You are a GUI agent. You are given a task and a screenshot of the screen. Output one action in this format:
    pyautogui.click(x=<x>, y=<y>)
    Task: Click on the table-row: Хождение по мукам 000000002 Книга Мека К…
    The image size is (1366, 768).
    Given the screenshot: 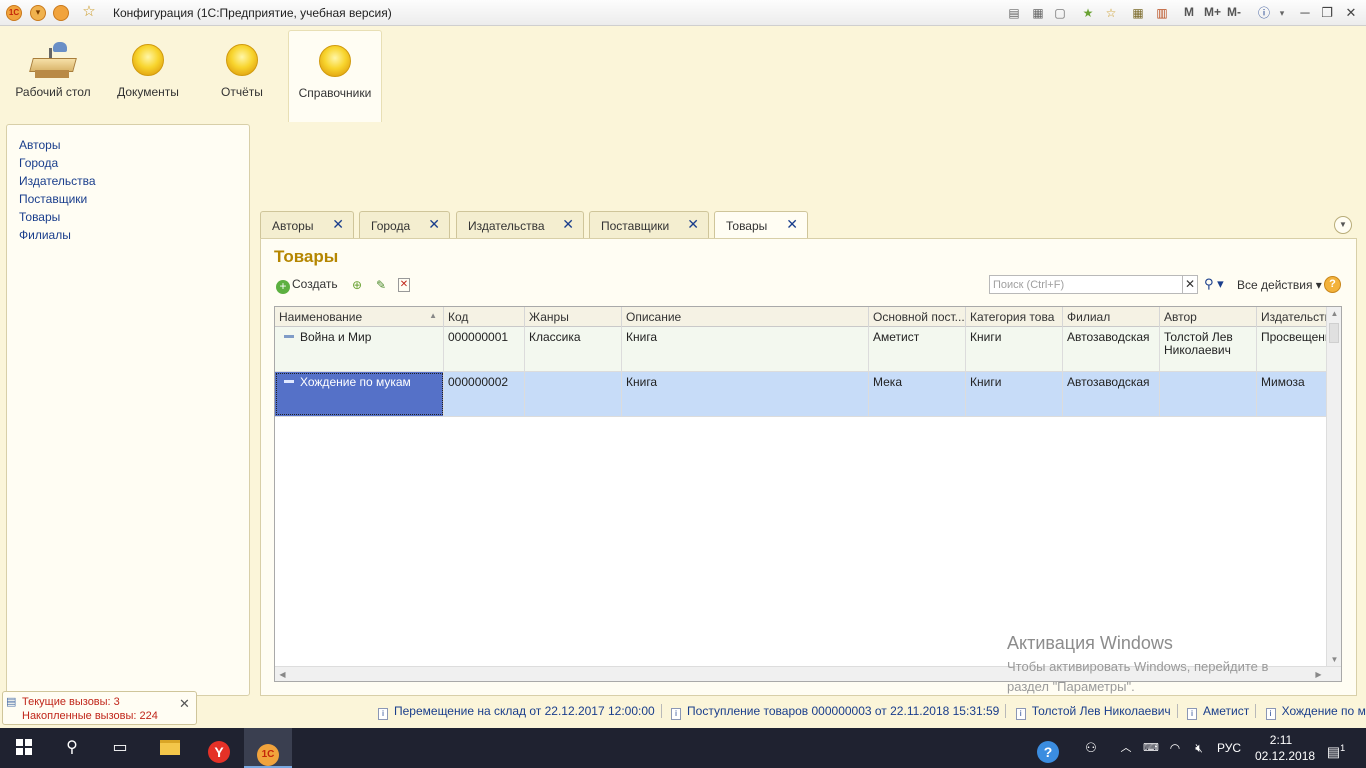 What is the action you would take?
    pyautogui.click(x=801, y=394)
    